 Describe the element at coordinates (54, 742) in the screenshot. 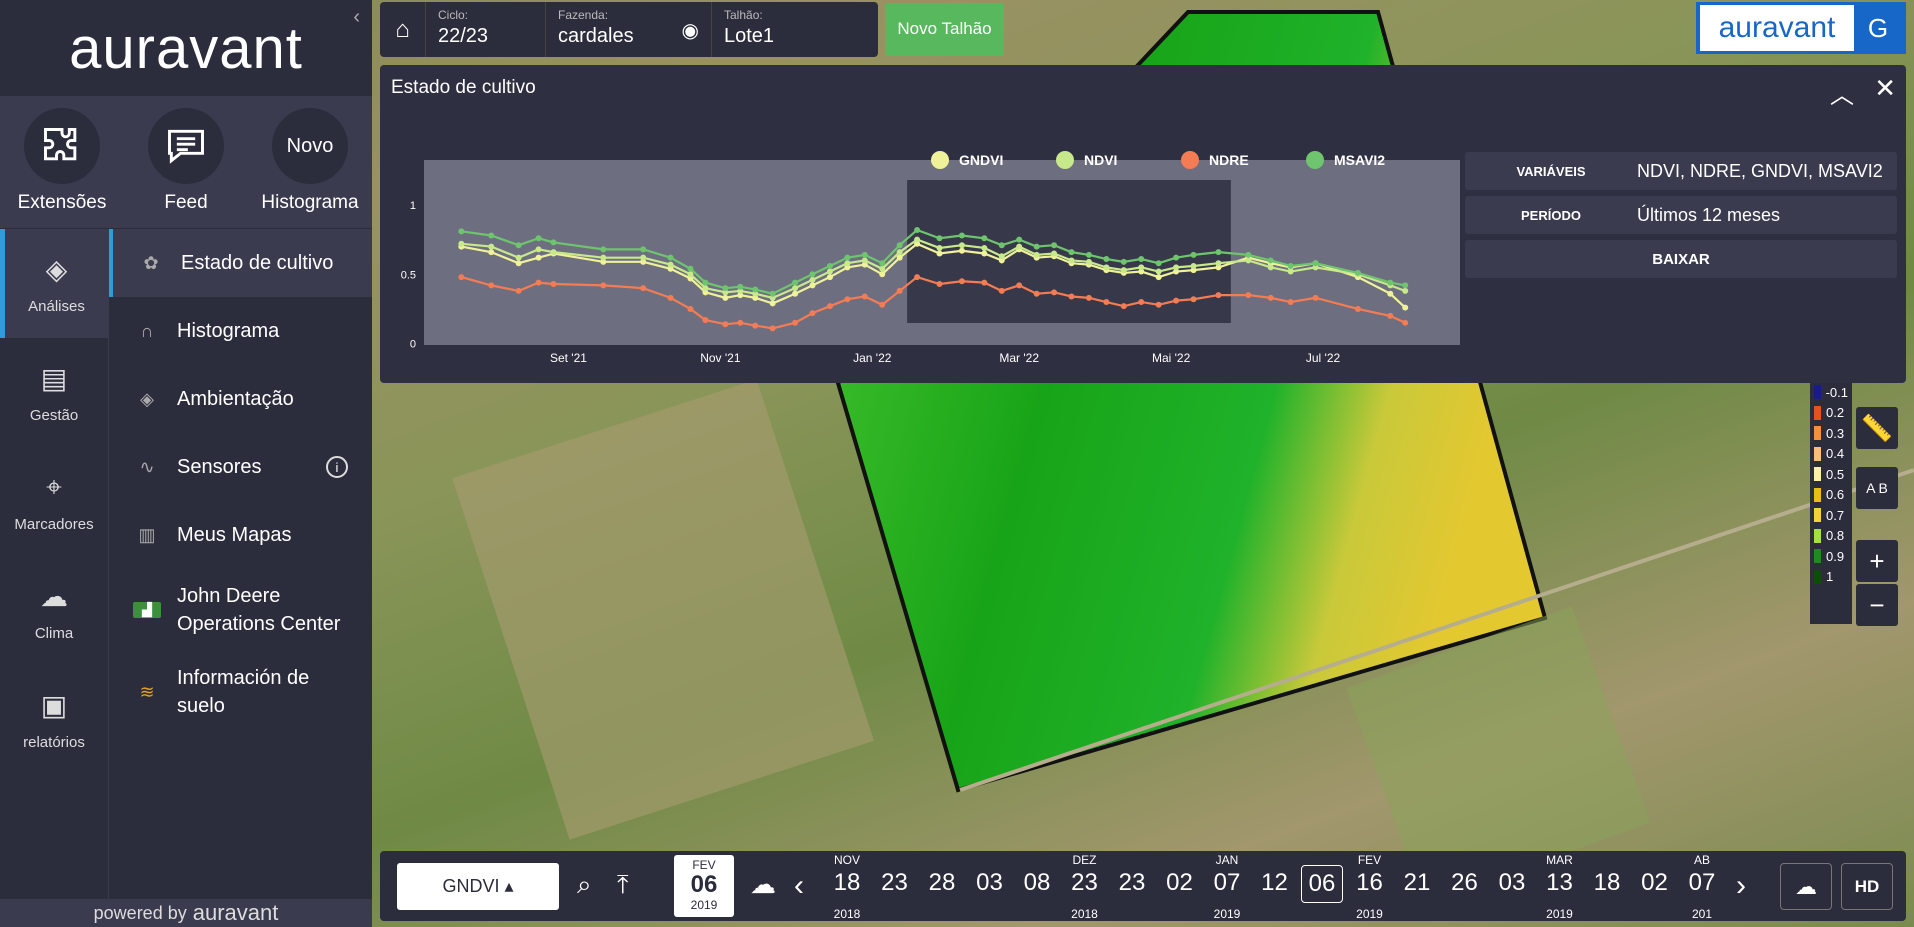

I see `rail-label: relatórios` at that location.